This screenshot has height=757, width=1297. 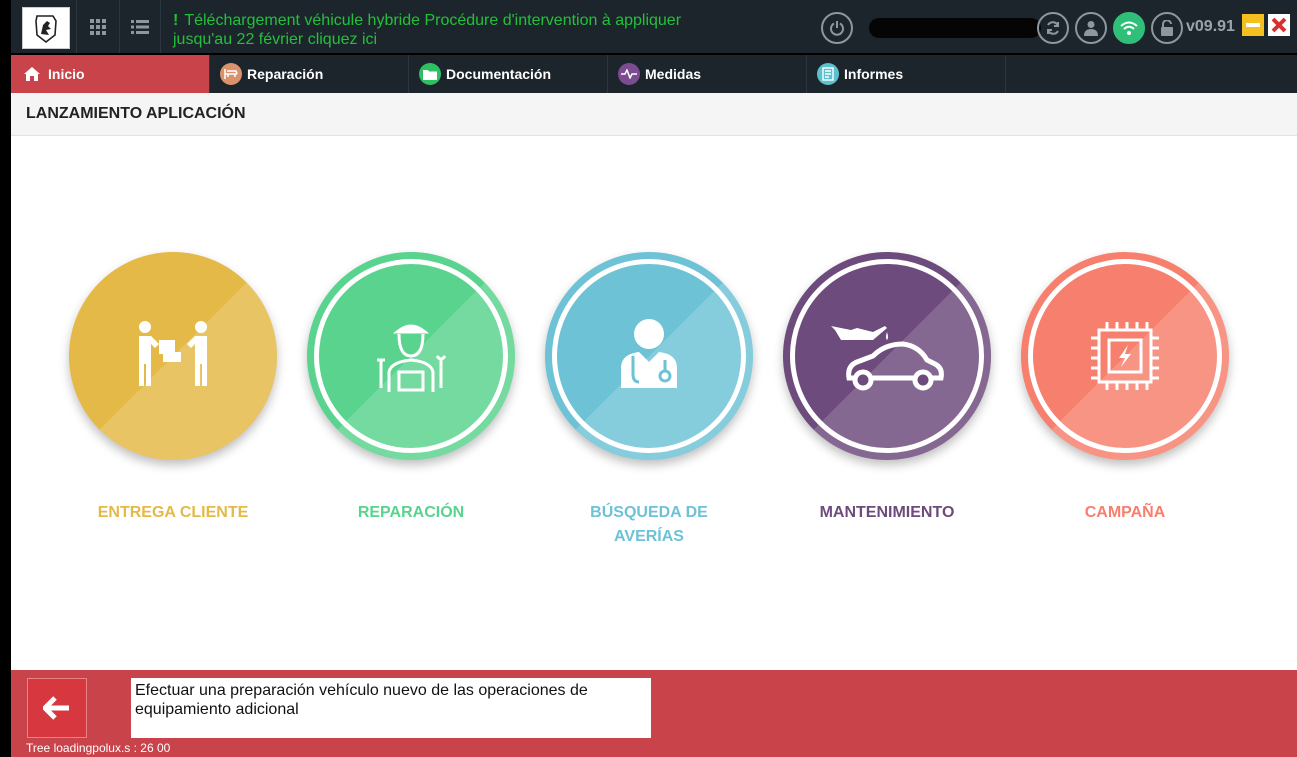 I want to click on wifi-icon, so click(x=1129, y=28).